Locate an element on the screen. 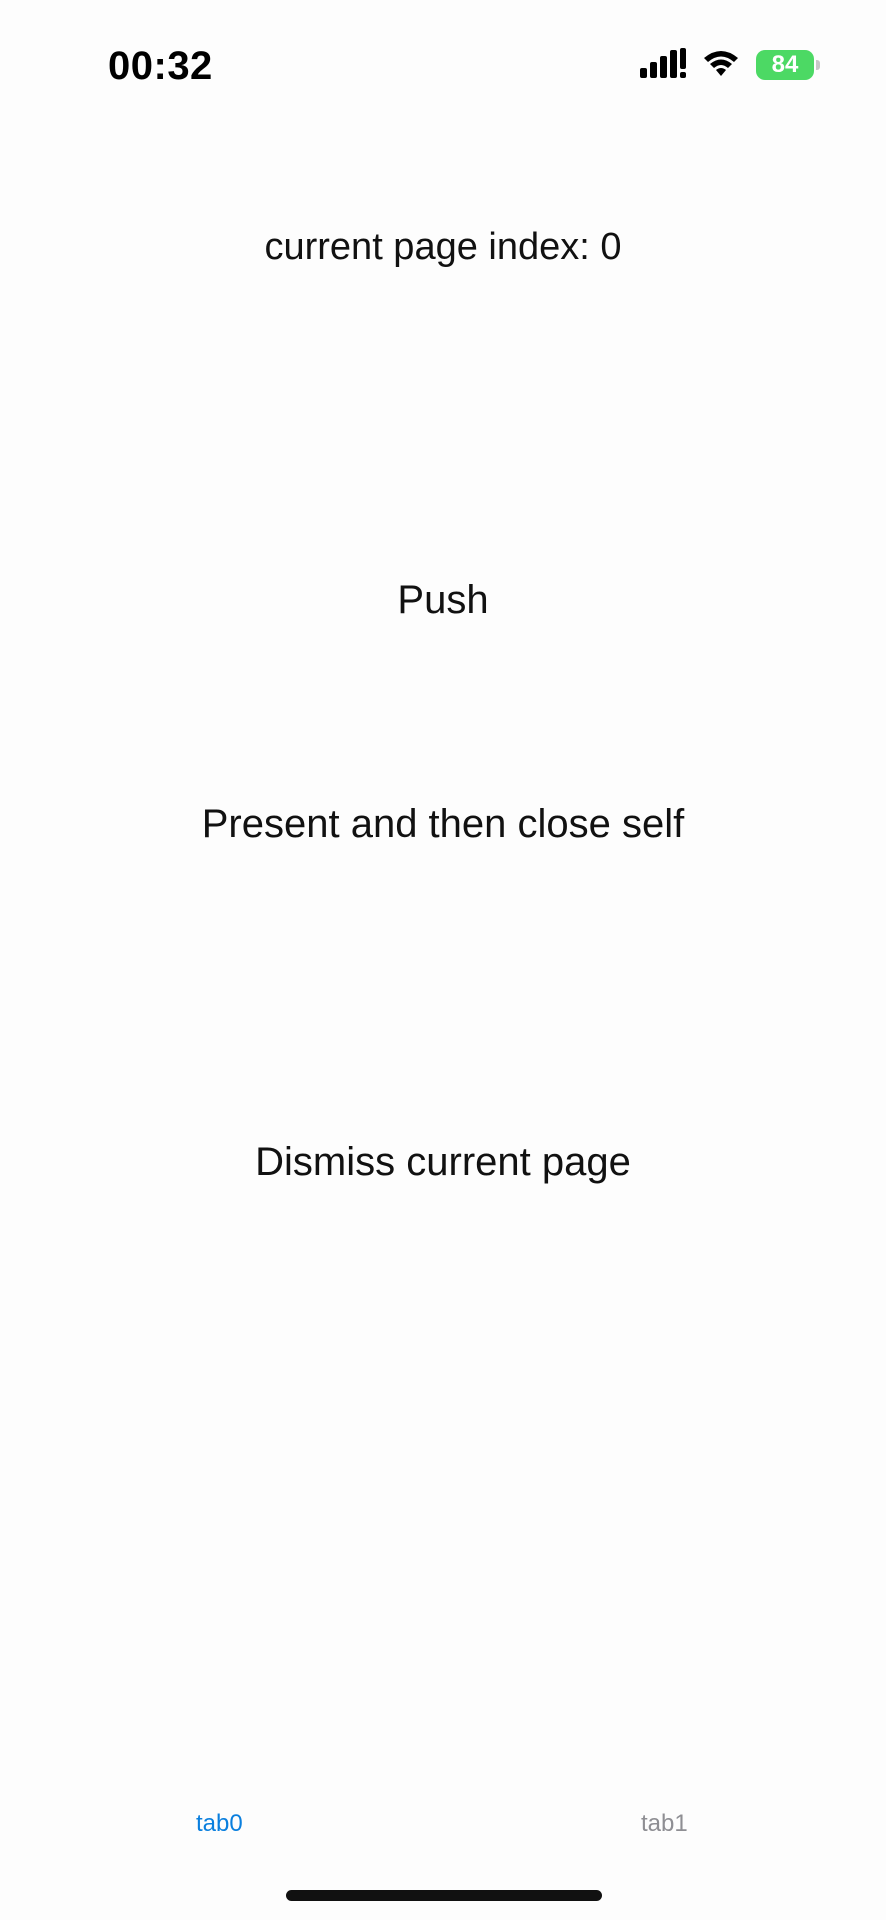 This screenshot has width=886, height=1920. status-time: 00:32 is located at coordinates (160, 66).